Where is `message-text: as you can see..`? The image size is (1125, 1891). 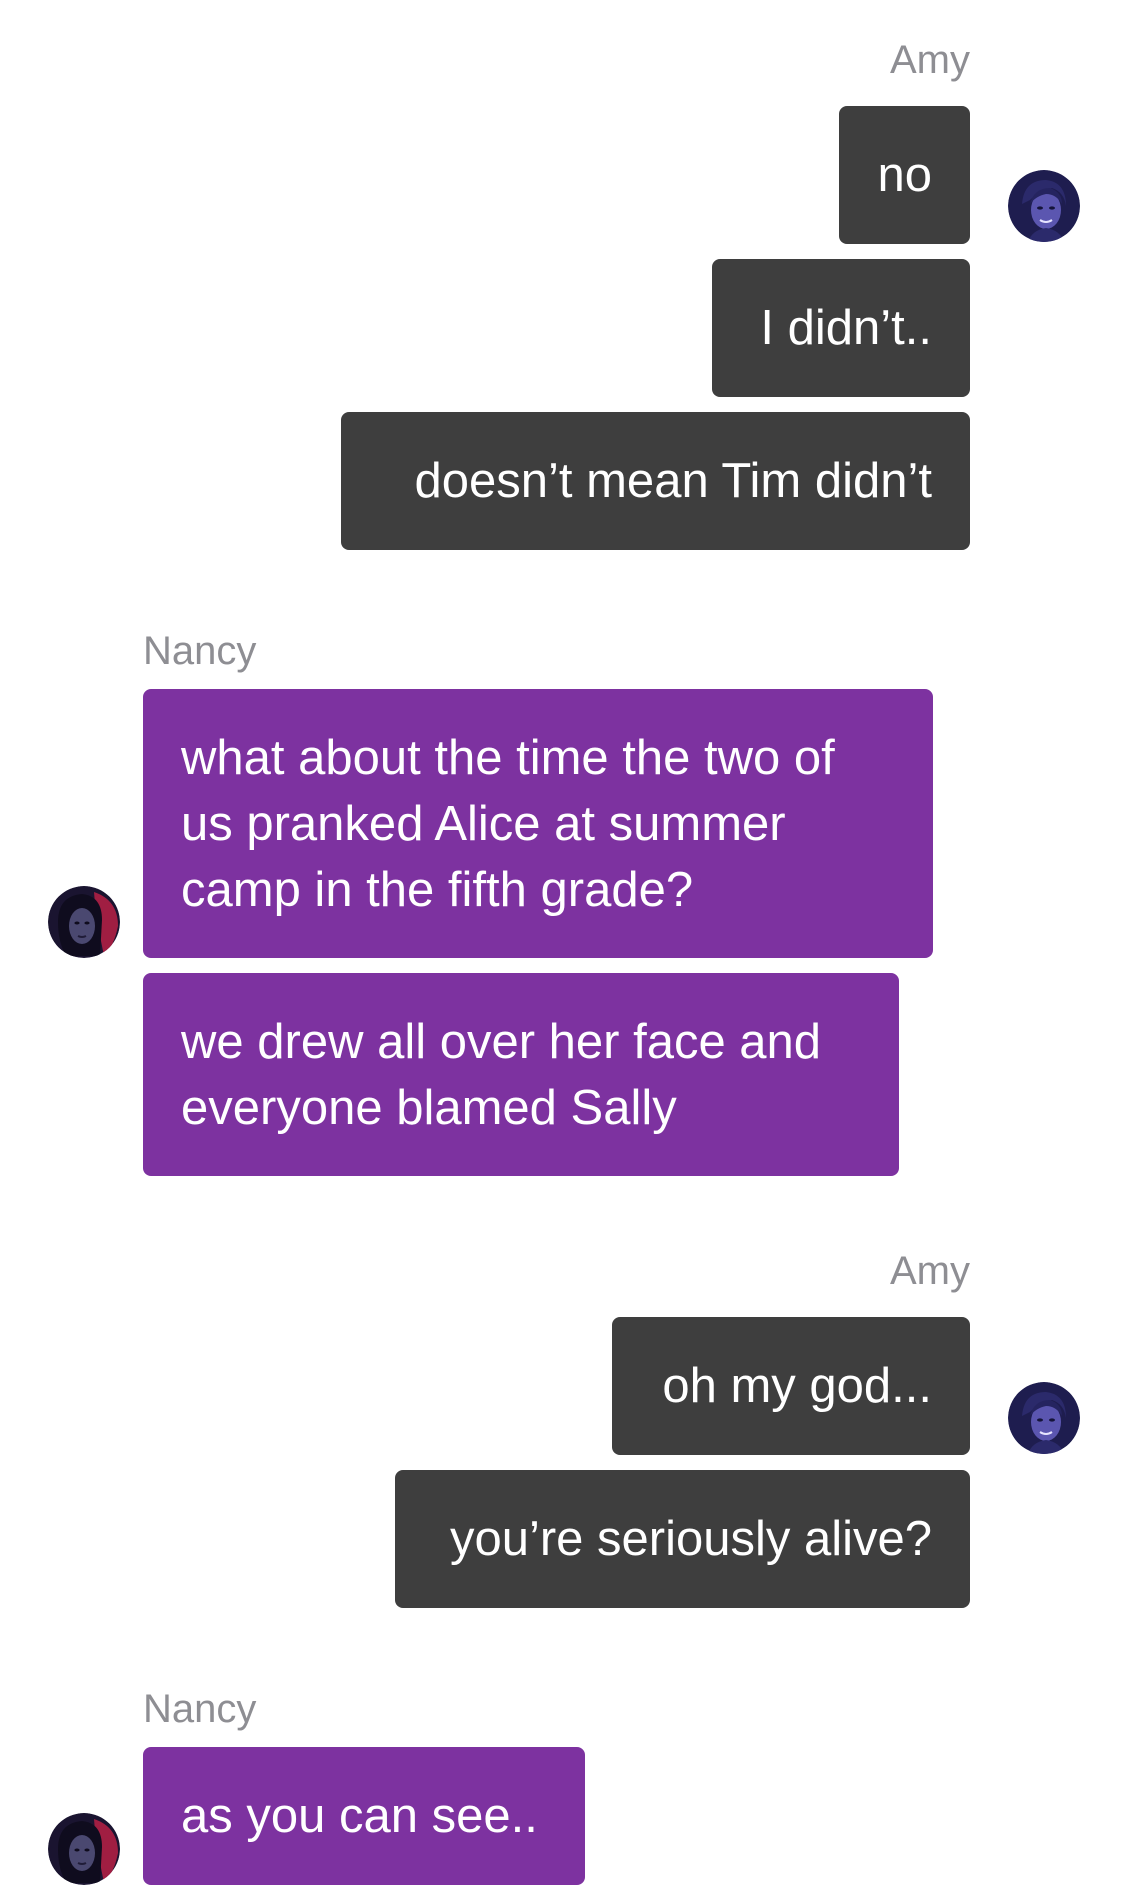 message-text: as you can see.. is located at coordinates (359, 1816).